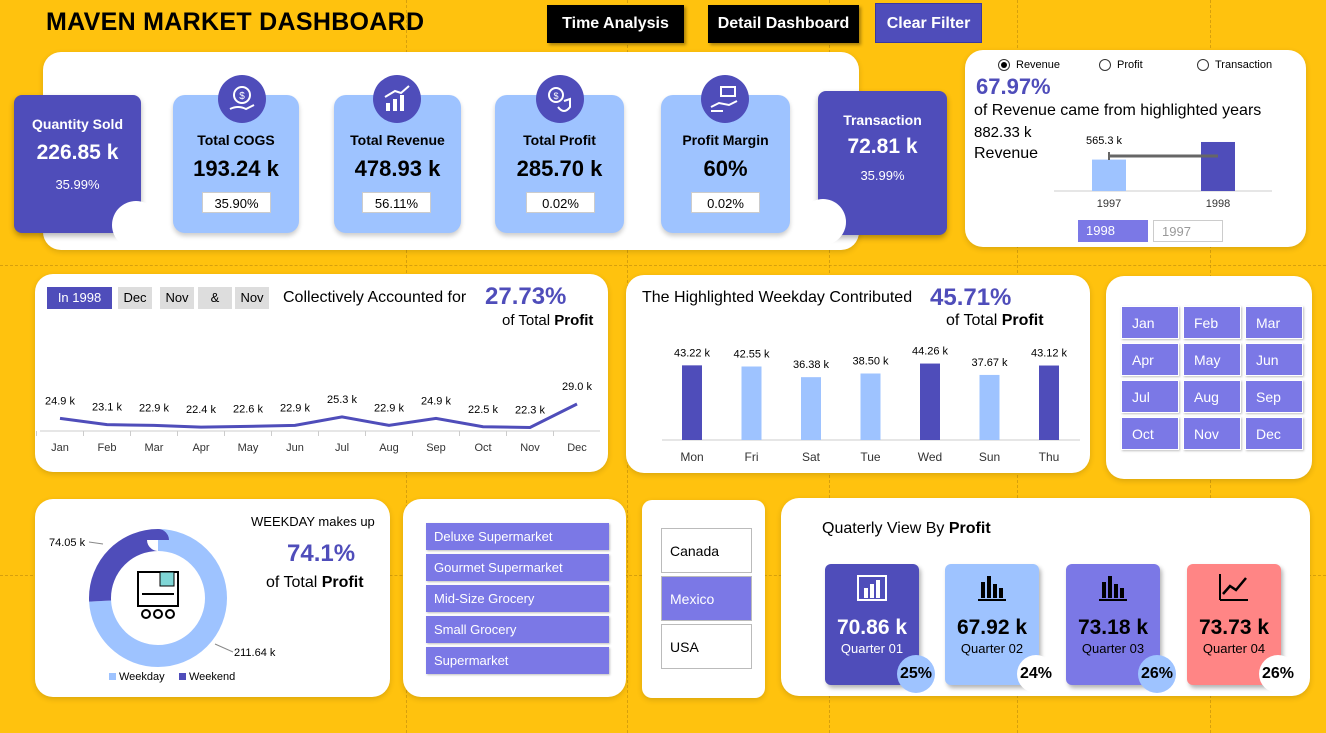 The height and width of the screenshot is (733, 1326). Describe the element at coordinates (389, 448) in the screenshot. I see `tick-label: Aug` at that location.